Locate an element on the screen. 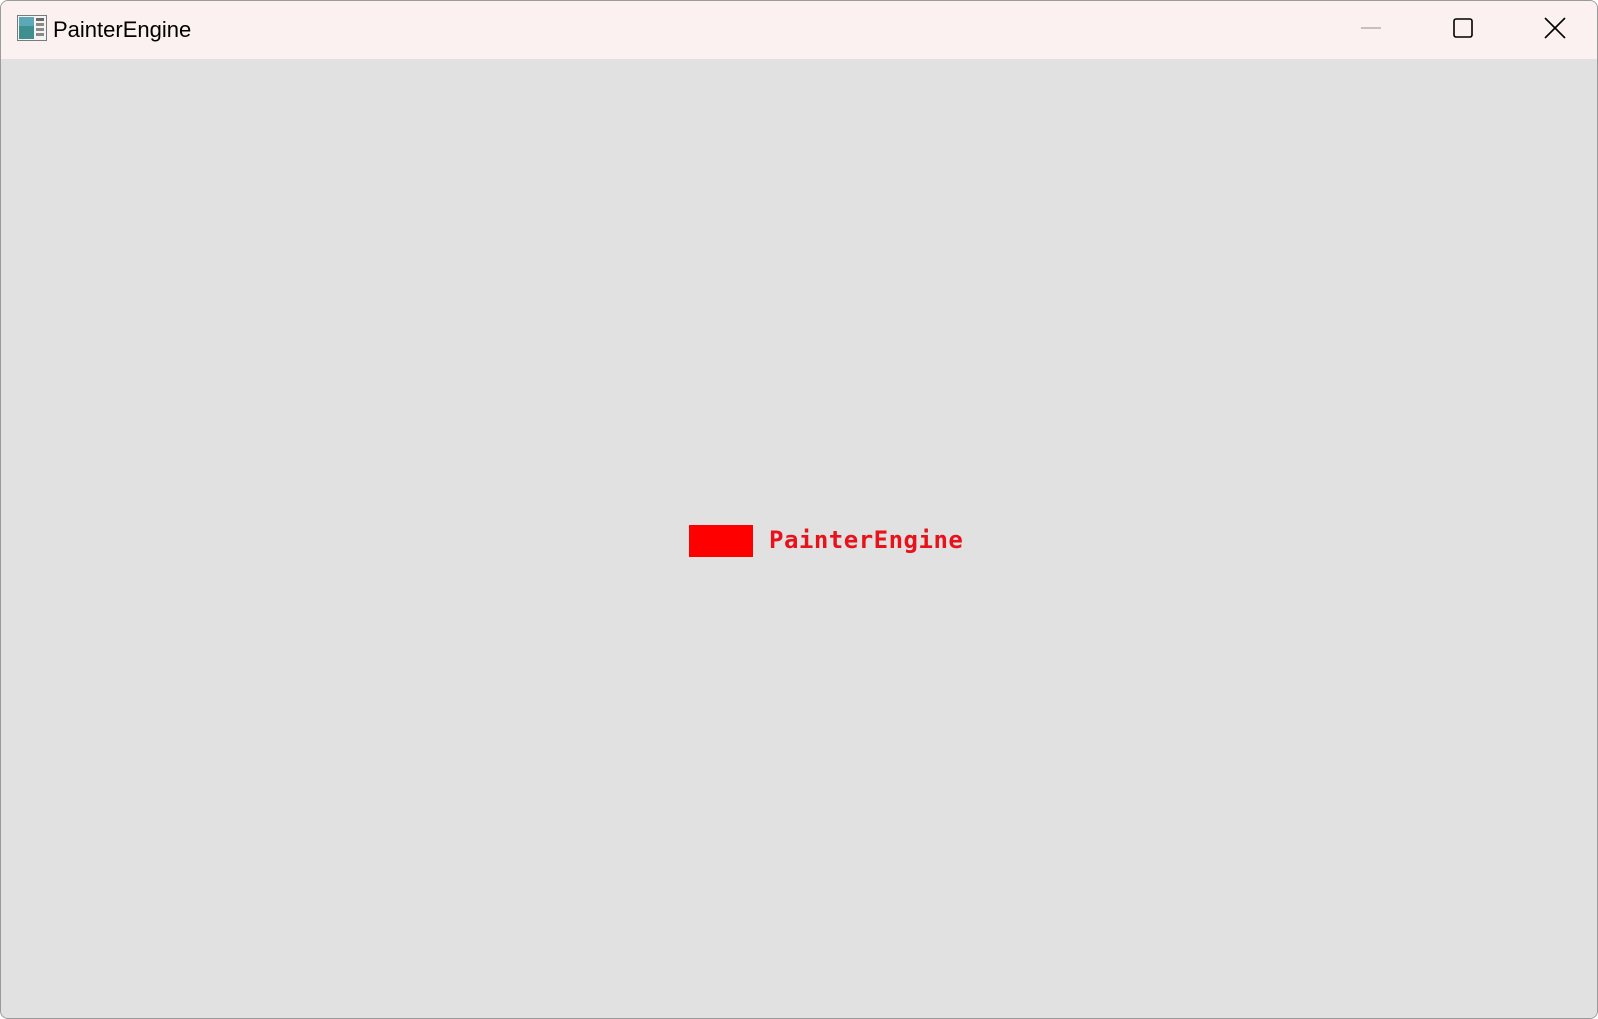 The image size is (1598, 1019). title-bar: PainterEngine is located at coordinates (799, 30).